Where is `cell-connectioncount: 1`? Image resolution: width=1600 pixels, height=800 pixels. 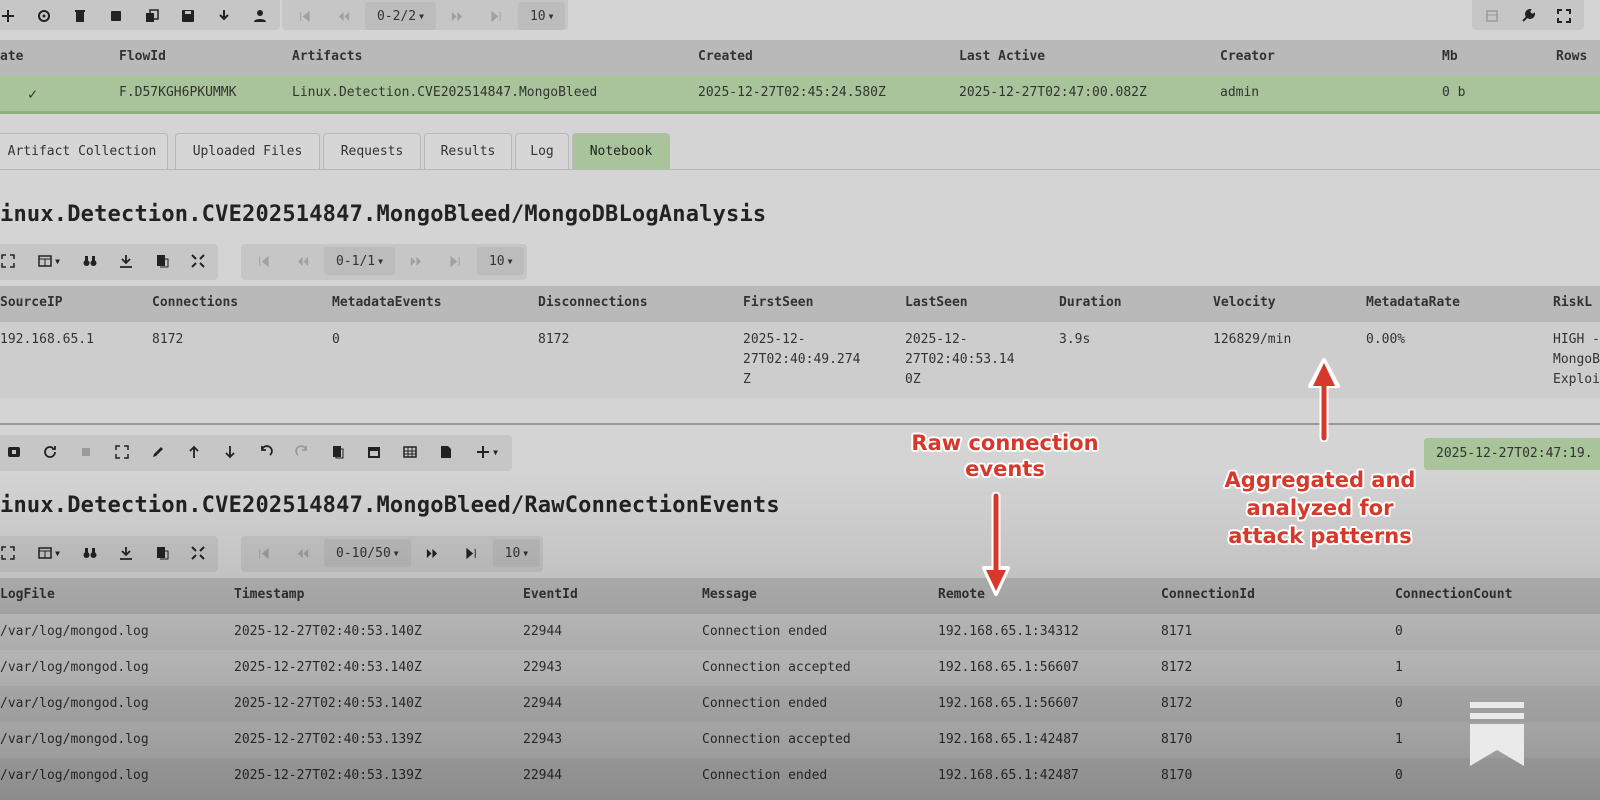 cell-connectioncount: 1 is located at coordinates (1399, 667).